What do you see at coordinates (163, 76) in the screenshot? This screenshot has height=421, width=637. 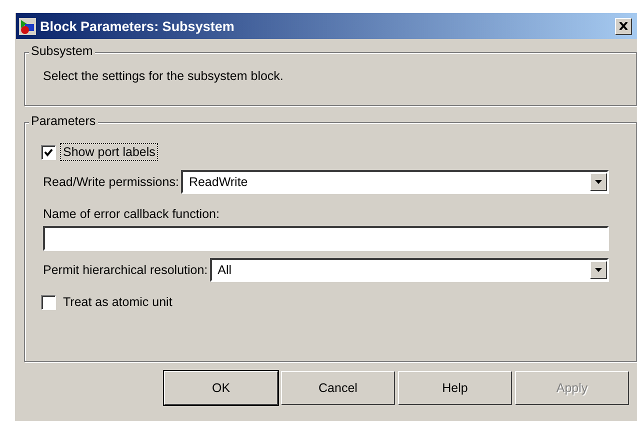 I see `description-text: Select the settings for the subsystem block.` at bounding box center [163, 76].